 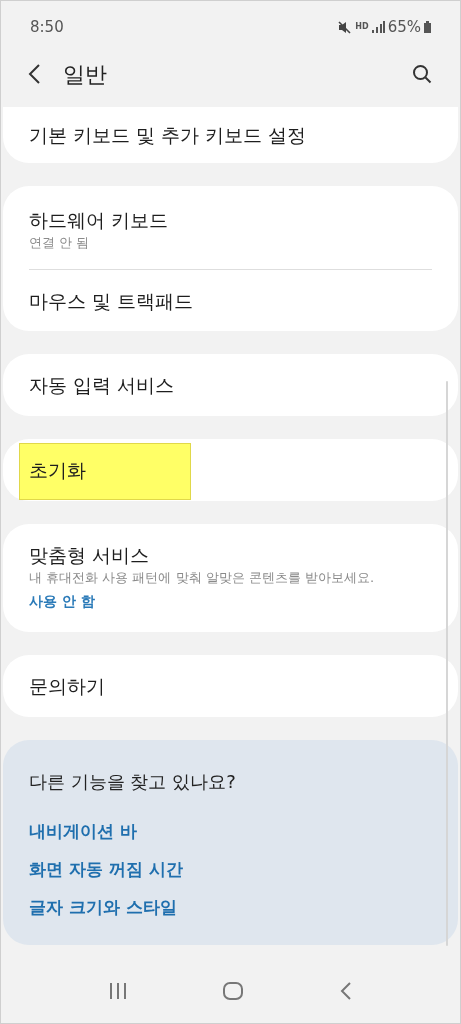 I want to click on item-title: 맞춤형 서비스, so click(x=90, y=555).